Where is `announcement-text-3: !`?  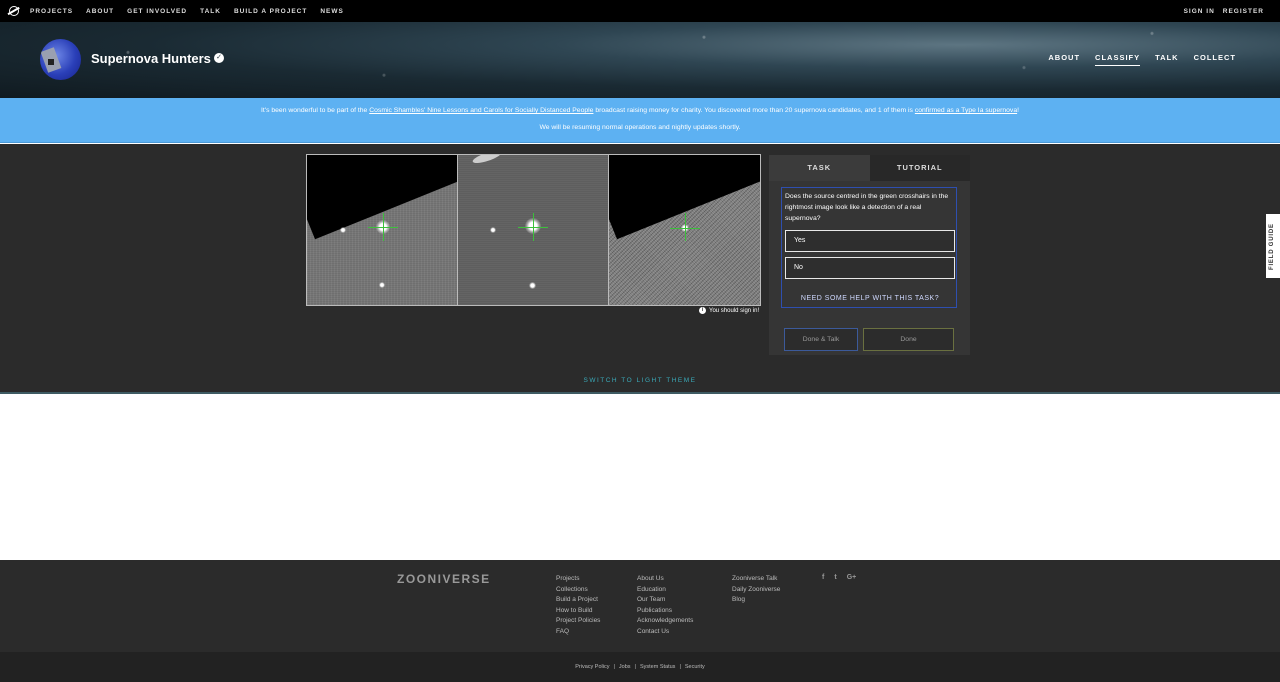
announcement-text-3: ! is located at coordinates (1018, 110).